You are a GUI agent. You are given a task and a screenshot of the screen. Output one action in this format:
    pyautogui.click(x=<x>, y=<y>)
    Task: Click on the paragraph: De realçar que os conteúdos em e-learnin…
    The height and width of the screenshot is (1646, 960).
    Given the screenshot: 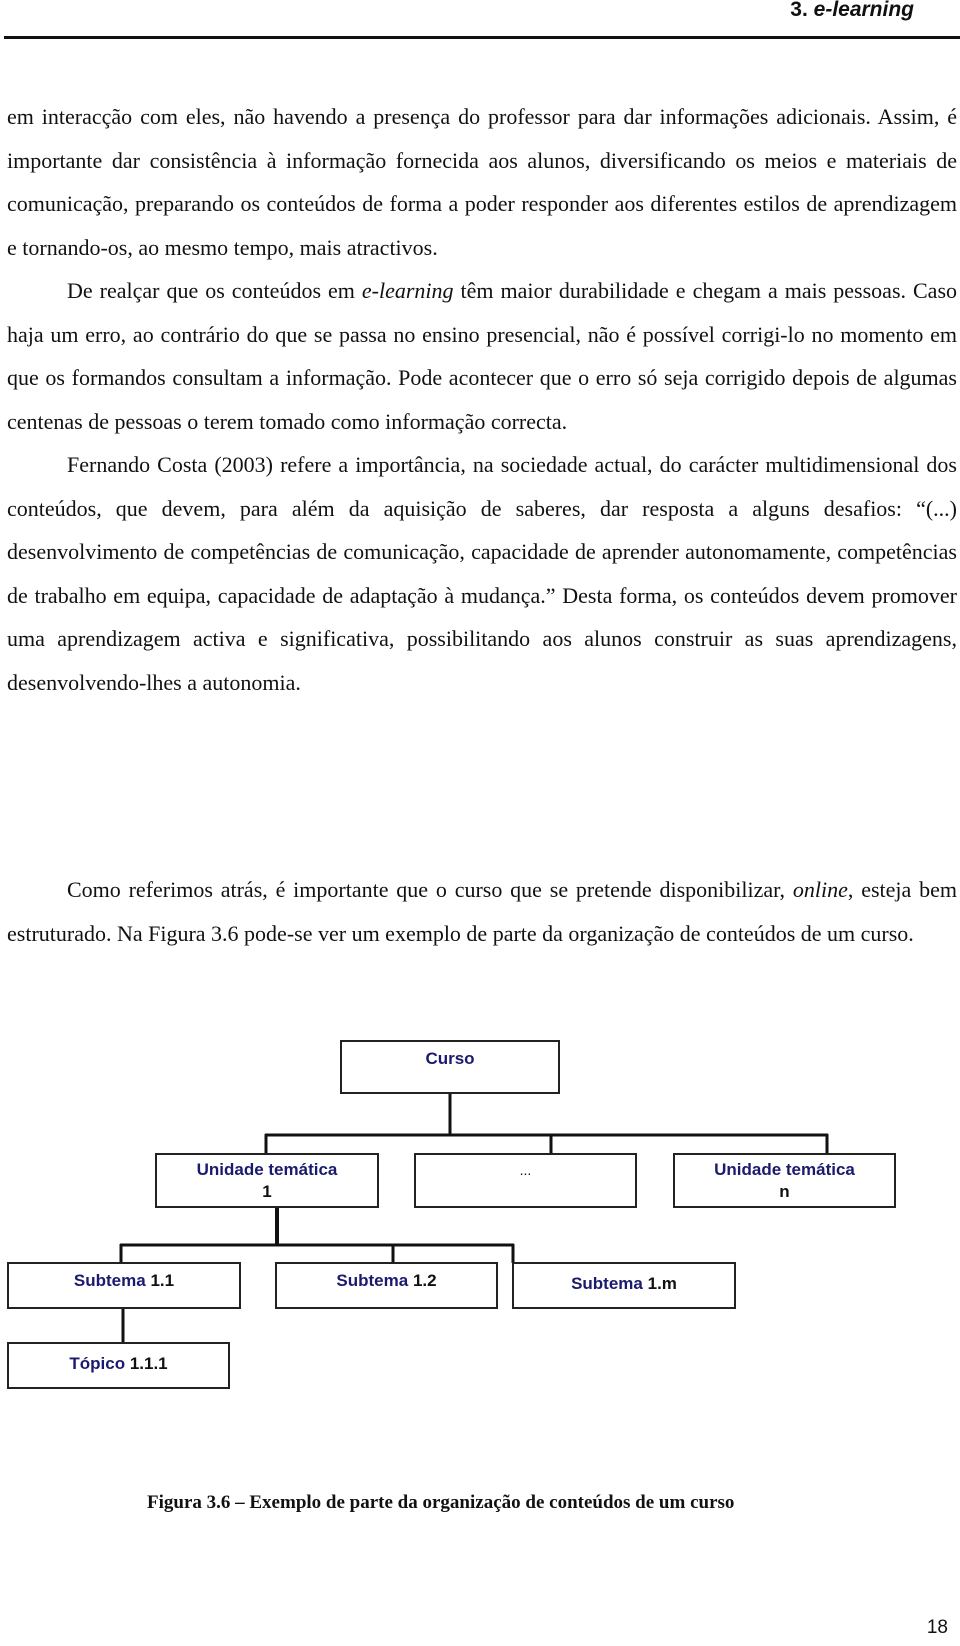 What is the action you would take?
    pyautogui.click(x=482, y=356)
    